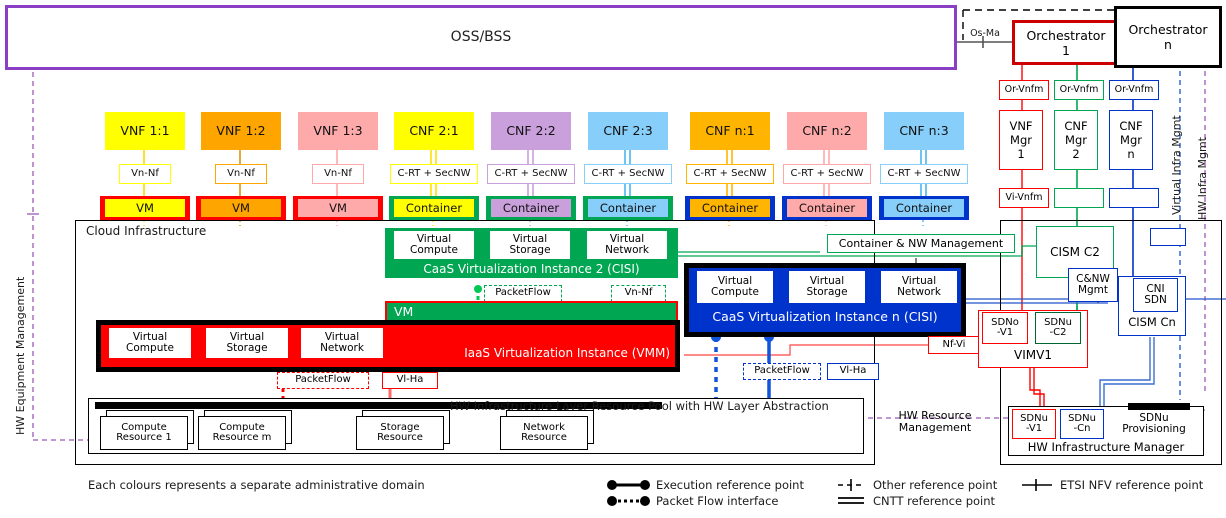 The image size is (1226, 518). What do you see at coordinates (150, 343) in the screenshot?
I see `iaas-virtual-compute: Virtual Compute` at bounding box center [150, 343].